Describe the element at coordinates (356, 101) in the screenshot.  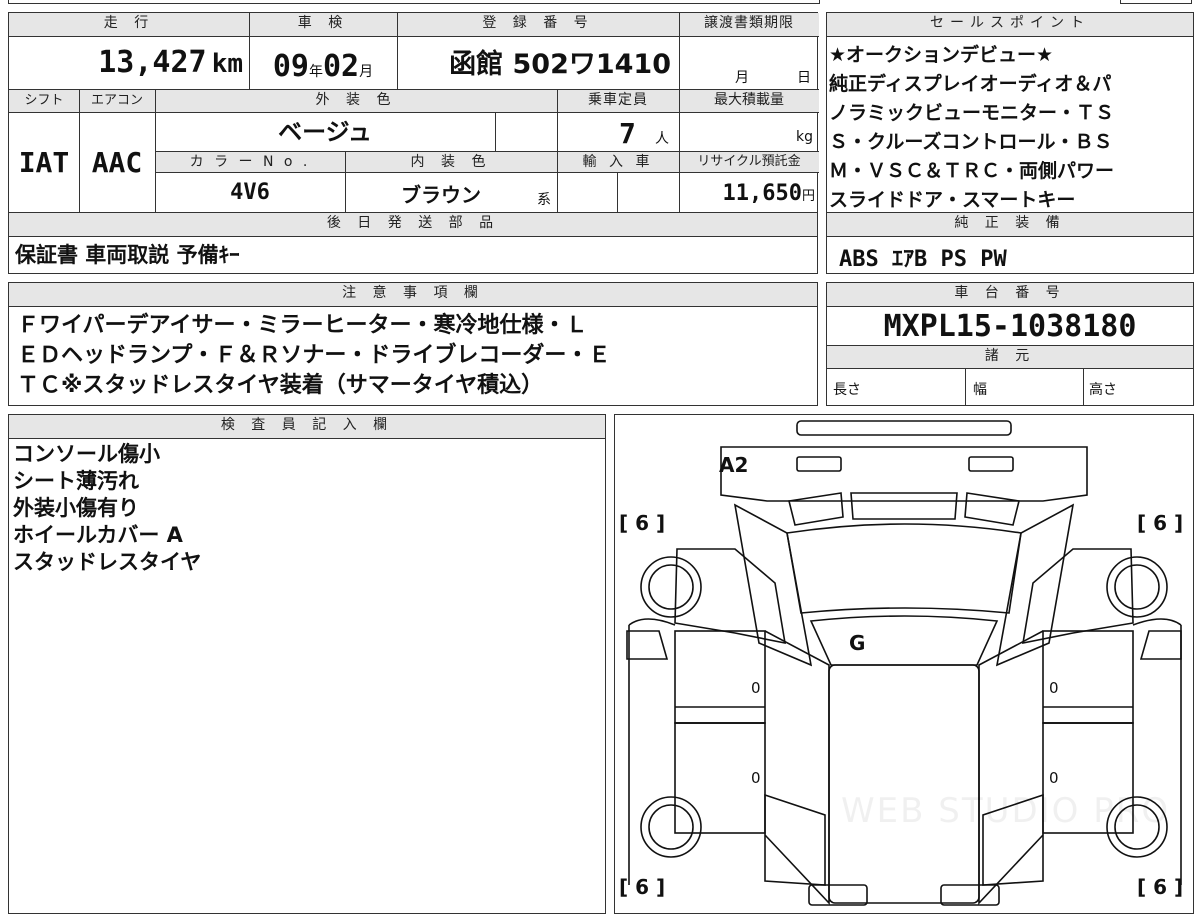
I see `exterior-color-header: 外 装 色` at that location.